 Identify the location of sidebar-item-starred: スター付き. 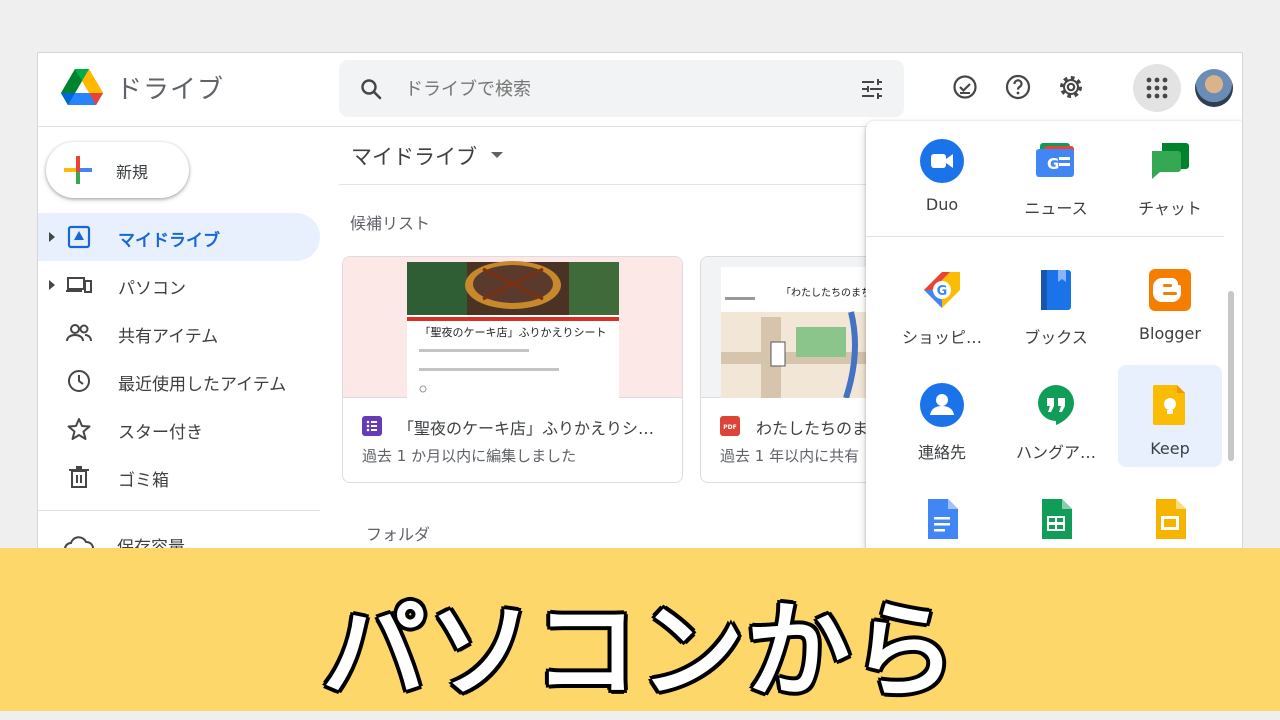
(179, 429).